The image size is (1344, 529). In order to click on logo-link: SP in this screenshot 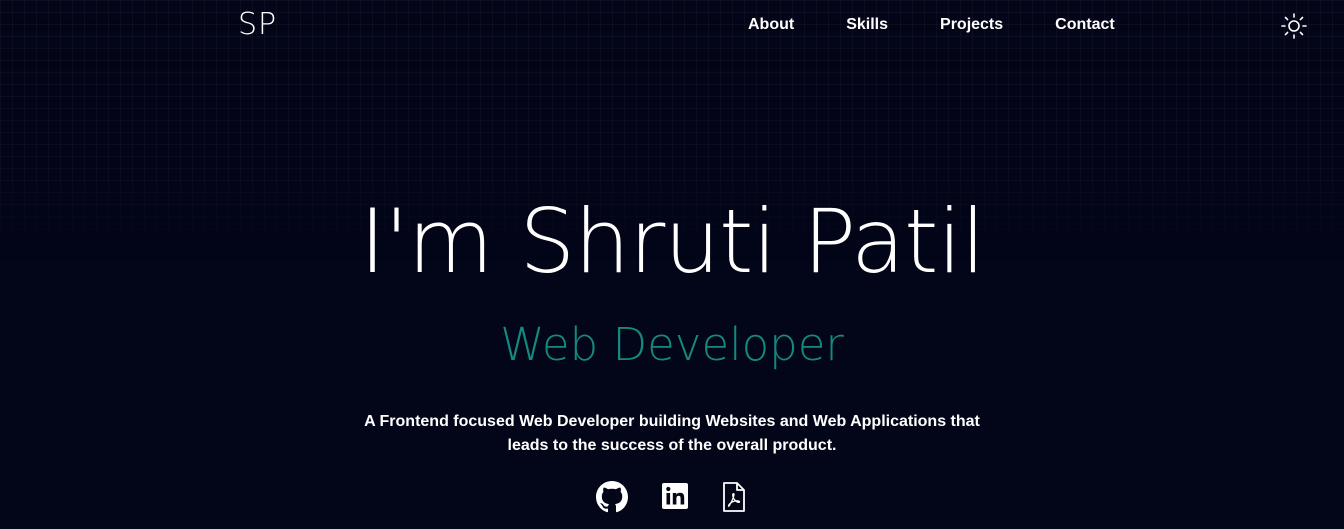, I will do `click(257, 25)`.